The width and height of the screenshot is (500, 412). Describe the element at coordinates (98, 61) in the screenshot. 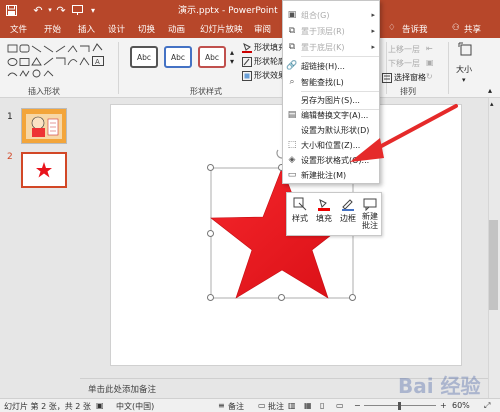

I see `text-box-icon: A` at that location.